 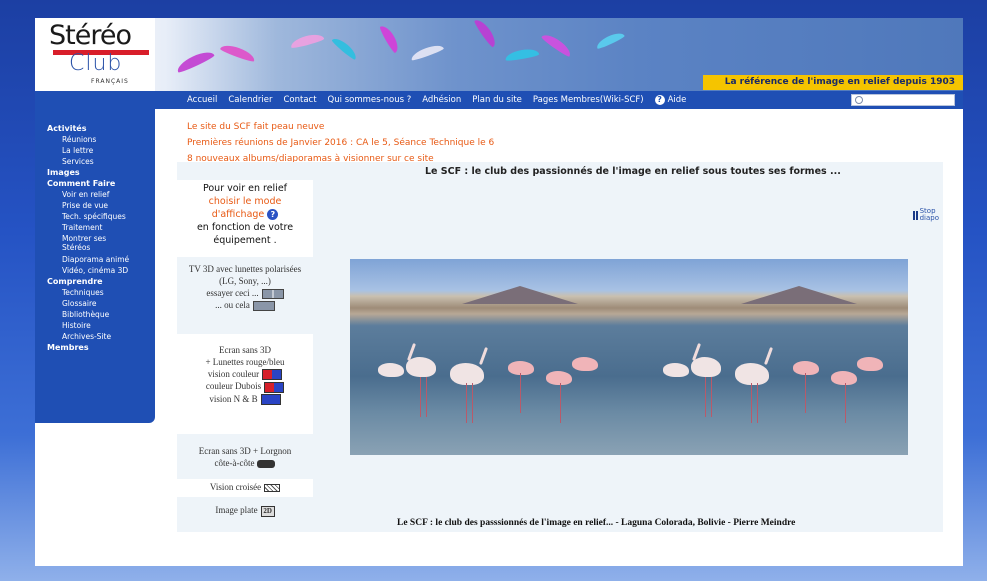 I want to click on relief-link-choose: choisir le mode, so click(x=245, y=201).